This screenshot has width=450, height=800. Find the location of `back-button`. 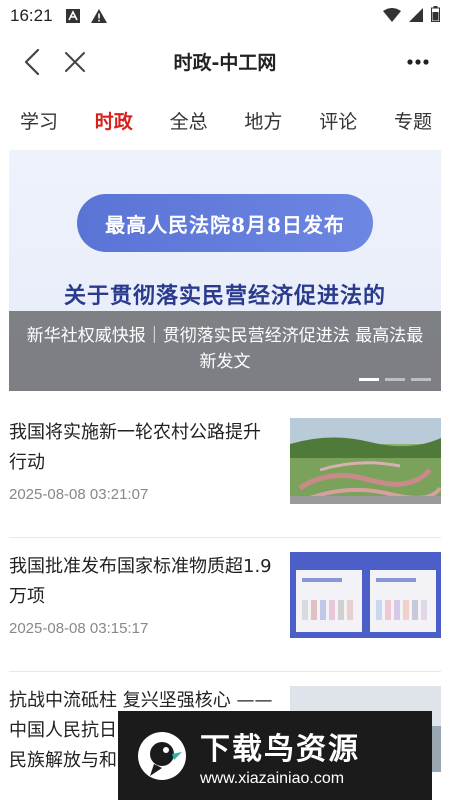

back-button is located at coordinates (32, 62).